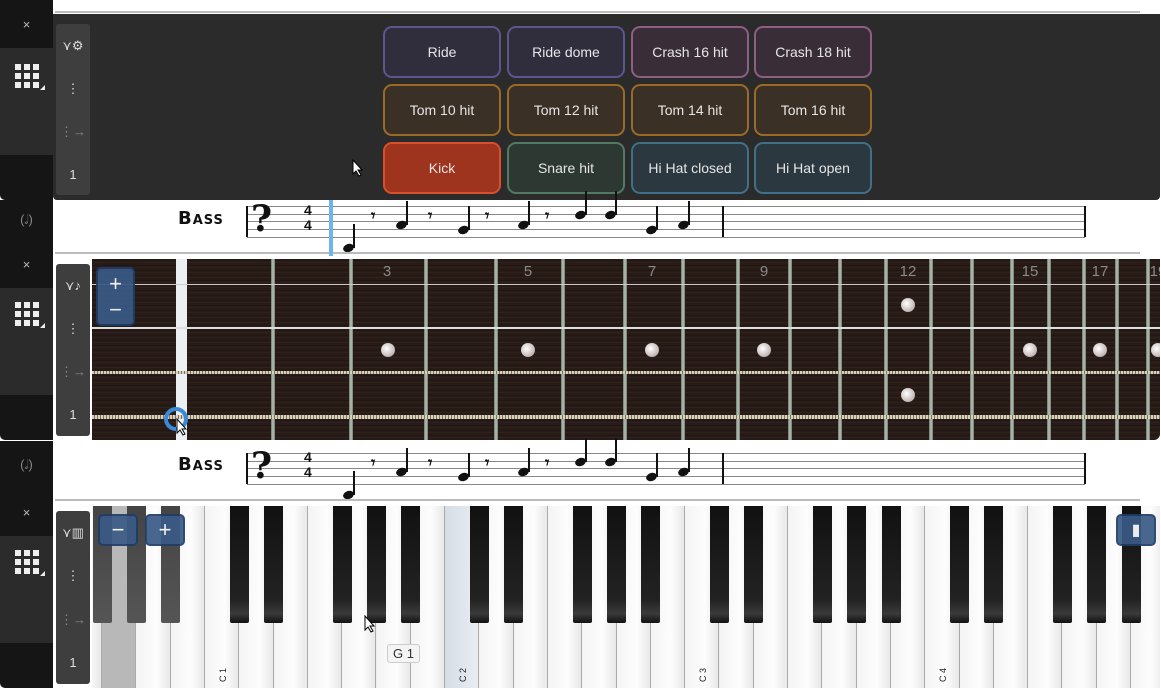 This screenshot has height=688, width=1161. I want to click on grid-icon, so click(29, 77).